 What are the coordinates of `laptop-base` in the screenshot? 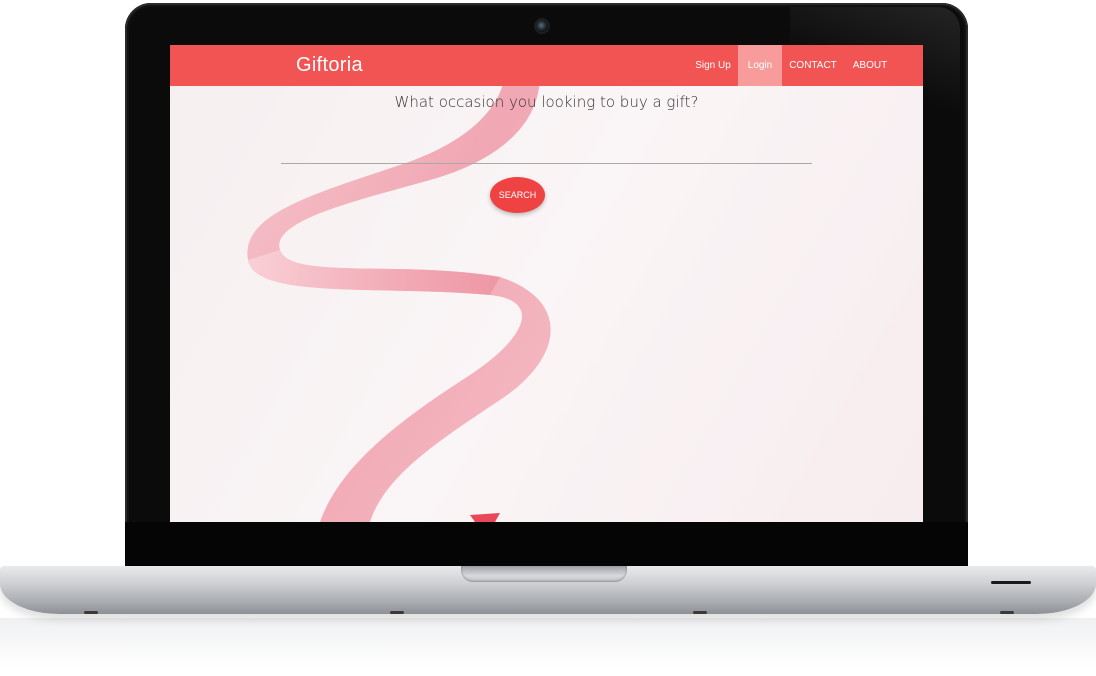 It's located at (548, 590).